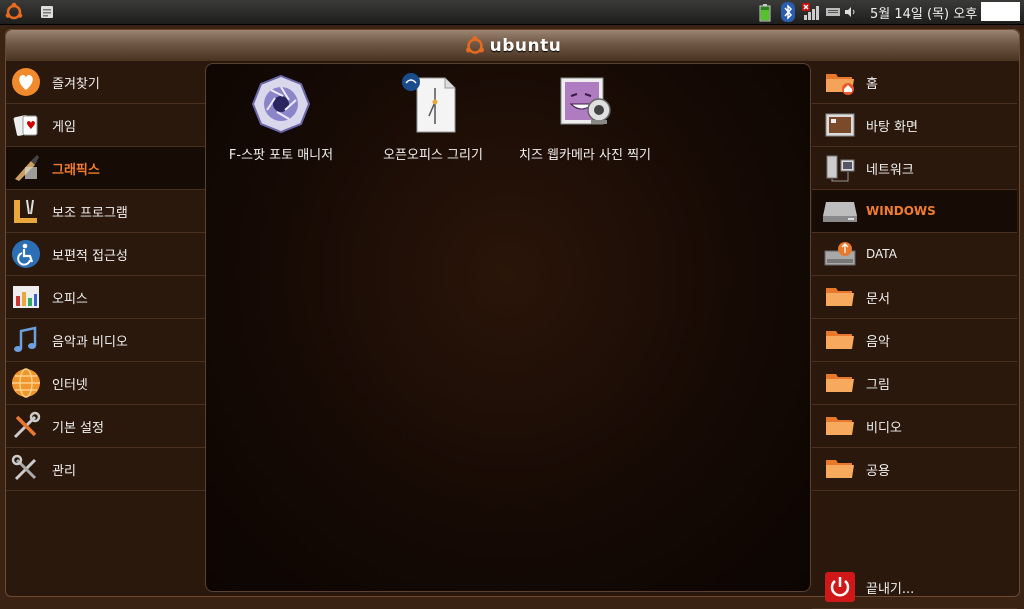  What do you see at coordinates (90, 256) in the screenshot?
I see `category-label: 보편적 접근성` at bounding box center [90, 256].